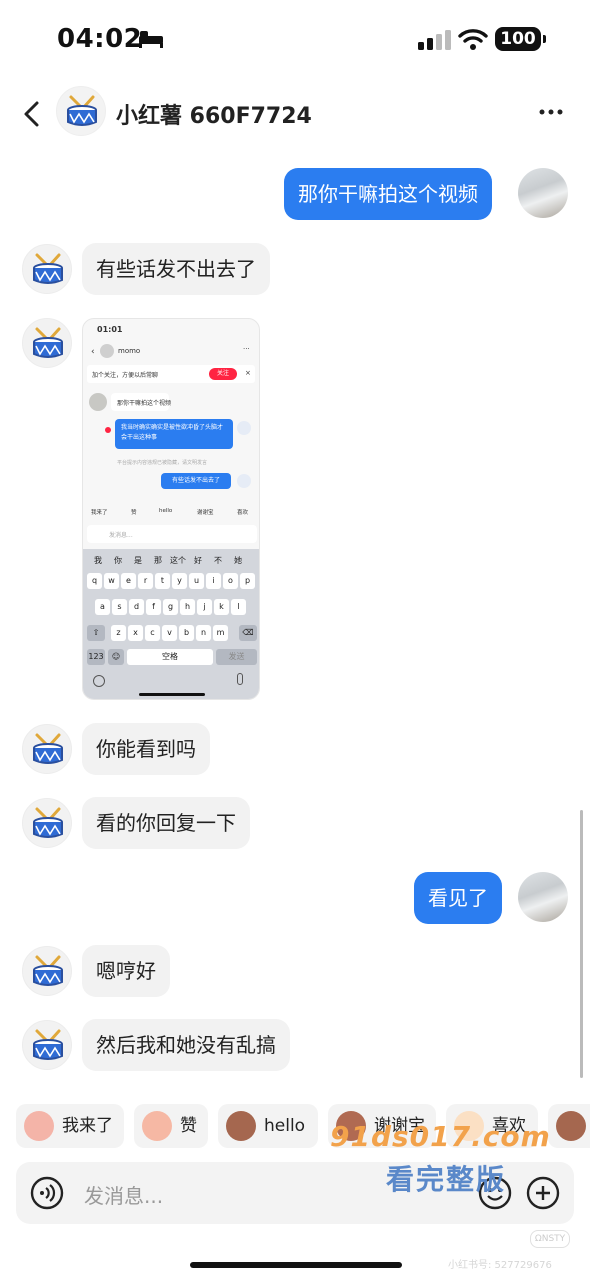 The height and width of the screenshot is (1280, 590). What do you see at coordinates (125, 375) in the screenshot?
I see `shot-follow-text: 加个关注，方便以后常聊` at bounding box center [125, 375].